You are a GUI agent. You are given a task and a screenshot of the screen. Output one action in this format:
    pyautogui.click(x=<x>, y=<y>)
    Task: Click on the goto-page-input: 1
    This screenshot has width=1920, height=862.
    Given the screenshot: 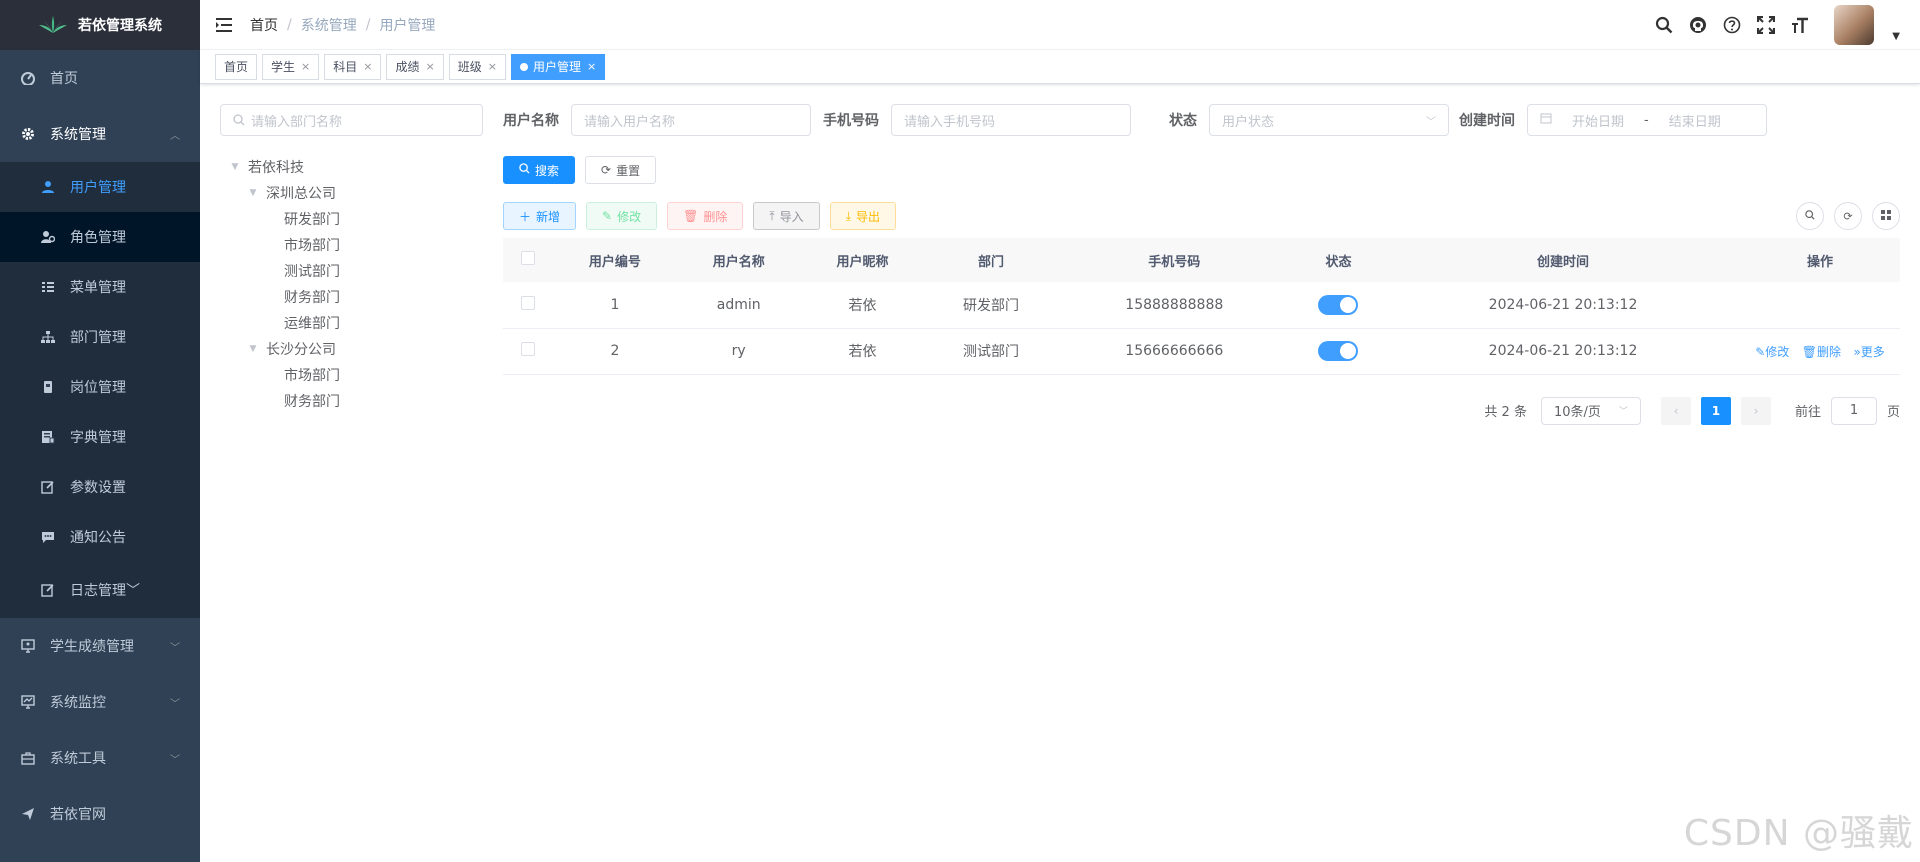 What is the action you would take?
    pyautogui.click(x=1853, y=410)
    